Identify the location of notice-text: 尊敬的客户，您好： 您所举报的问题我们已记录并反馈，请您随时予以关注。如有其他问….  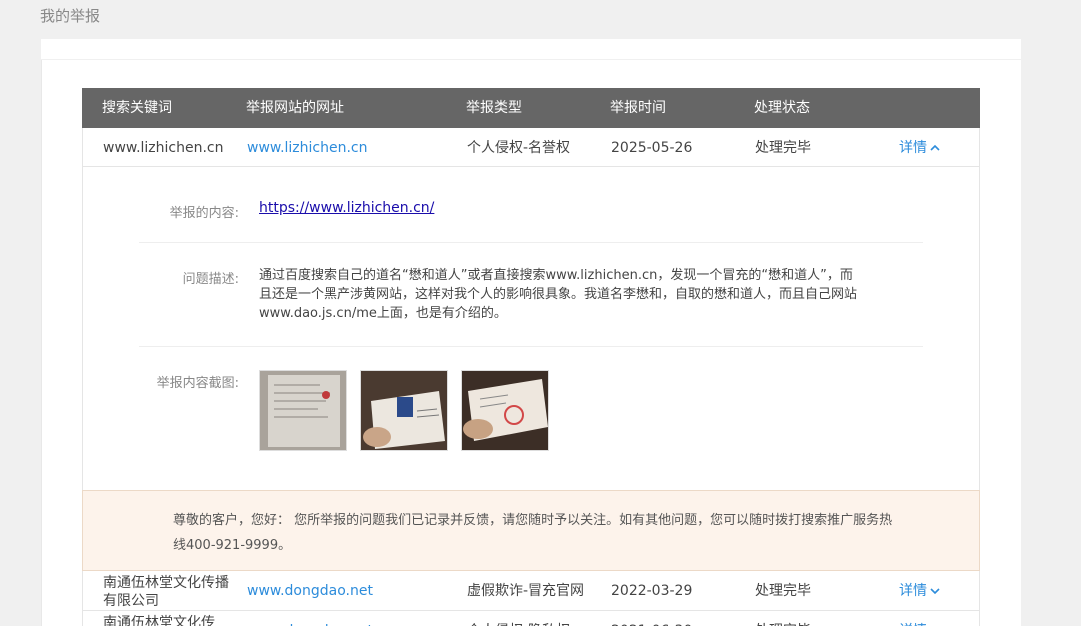
(533, 533).